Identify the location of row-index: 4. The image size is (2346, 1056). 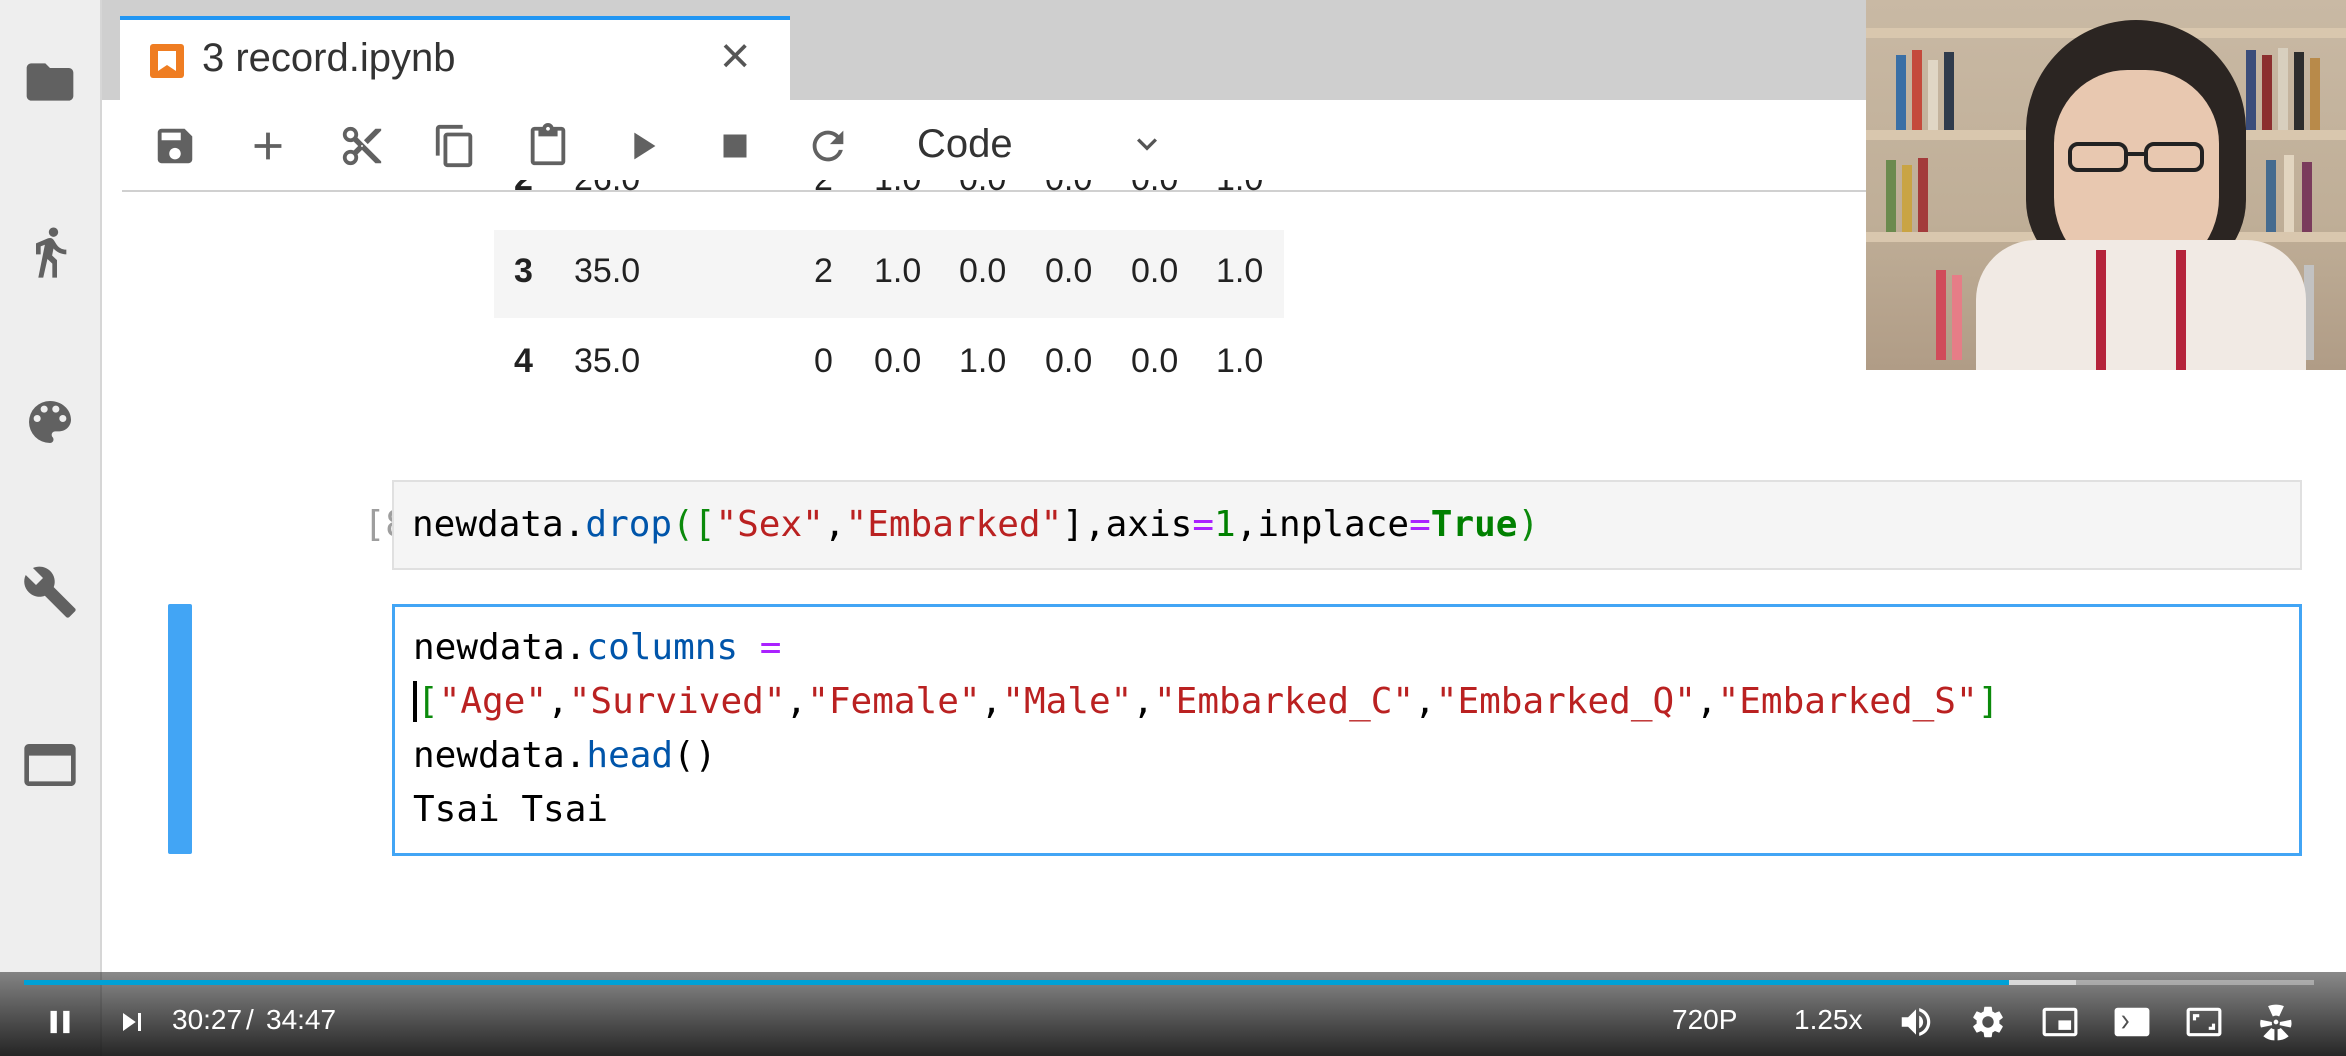
(523, 361).